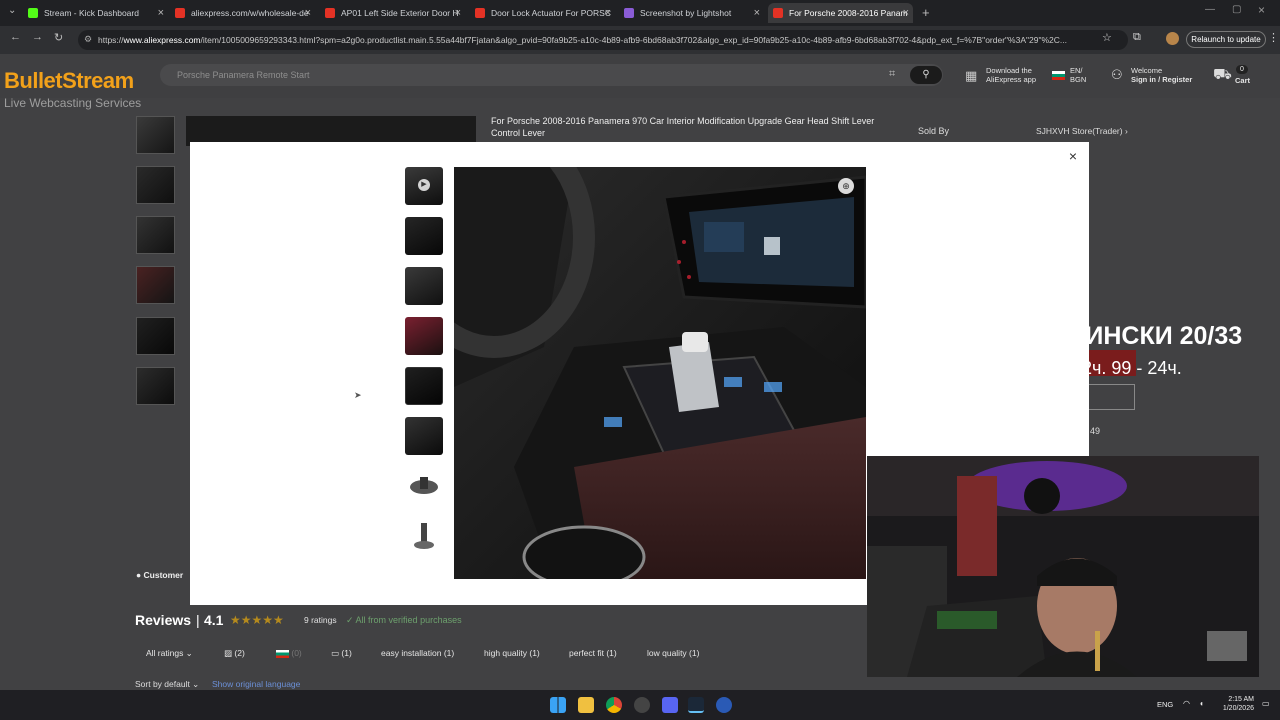  What do you see at coordinates (558, 705) in the screenshot?
I see `windows-start-icon` at bounding box center [558, 705].